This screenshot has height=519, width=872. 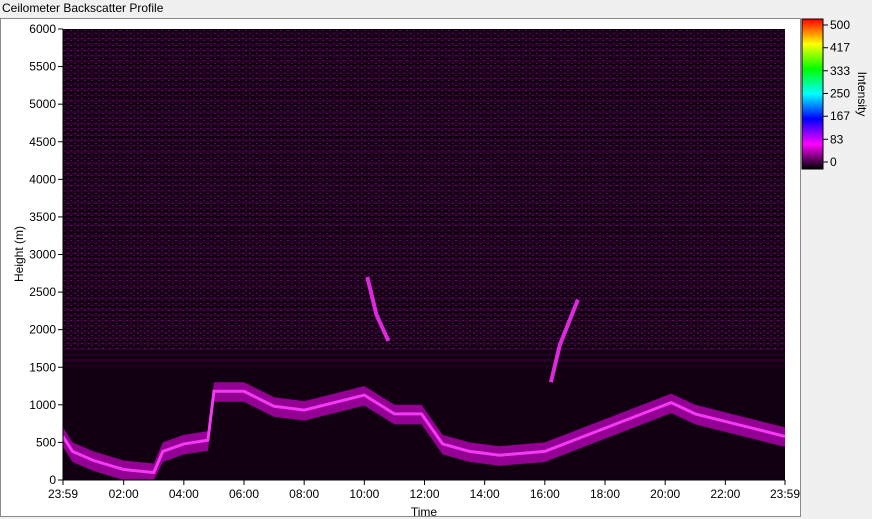 I want to click on y-tick-label: 3500, so click(x=42, y=217).